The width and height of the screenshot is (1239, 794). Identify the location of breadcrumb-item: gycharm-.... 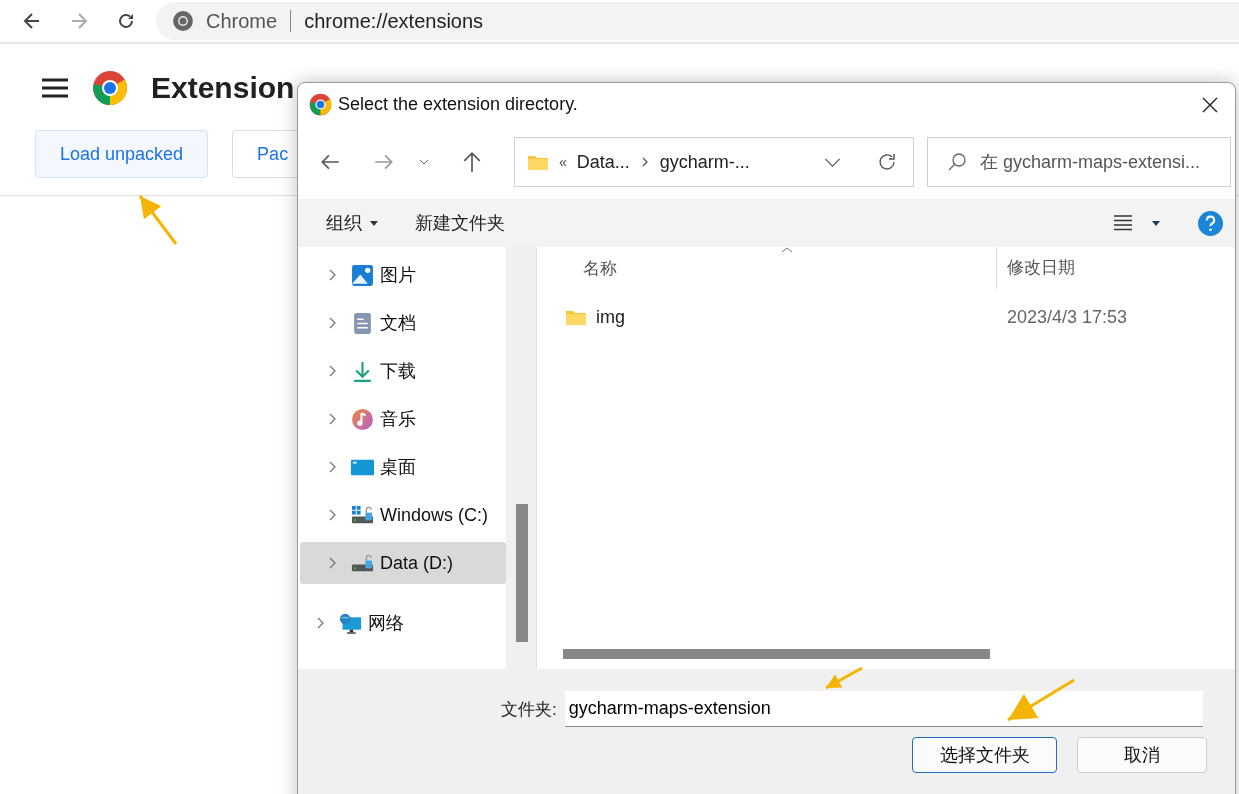
(704, 162).